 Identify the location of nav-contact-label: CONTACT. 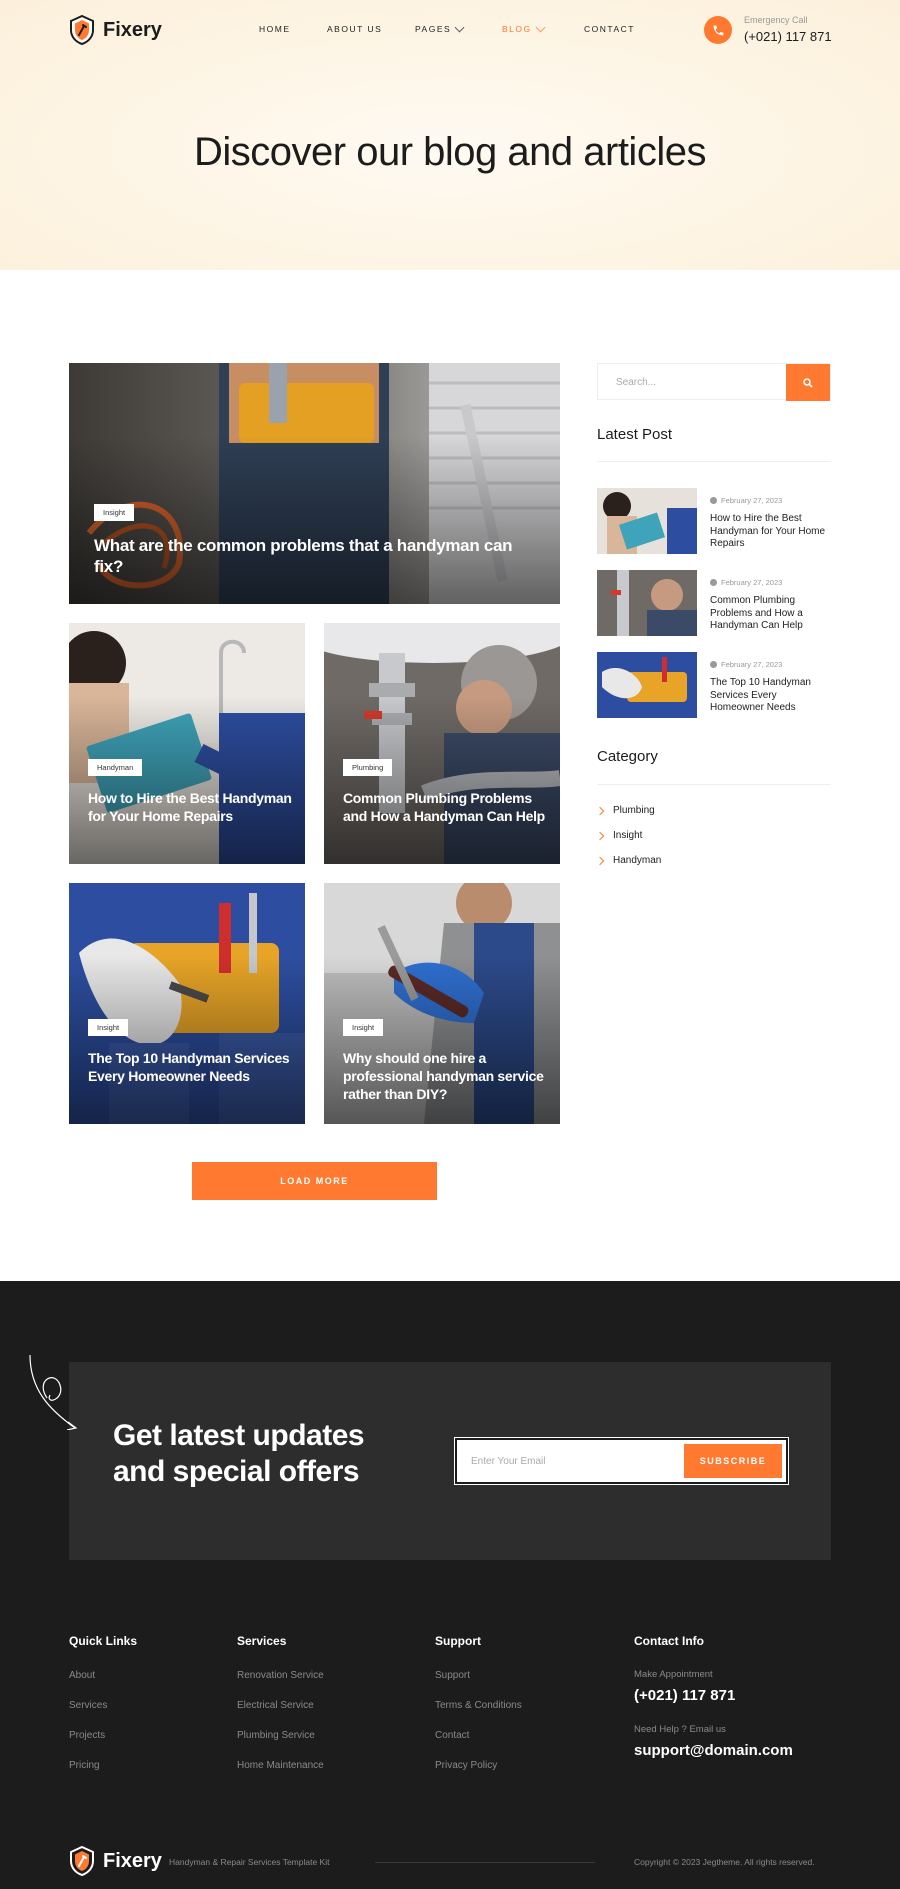
(609, 29).